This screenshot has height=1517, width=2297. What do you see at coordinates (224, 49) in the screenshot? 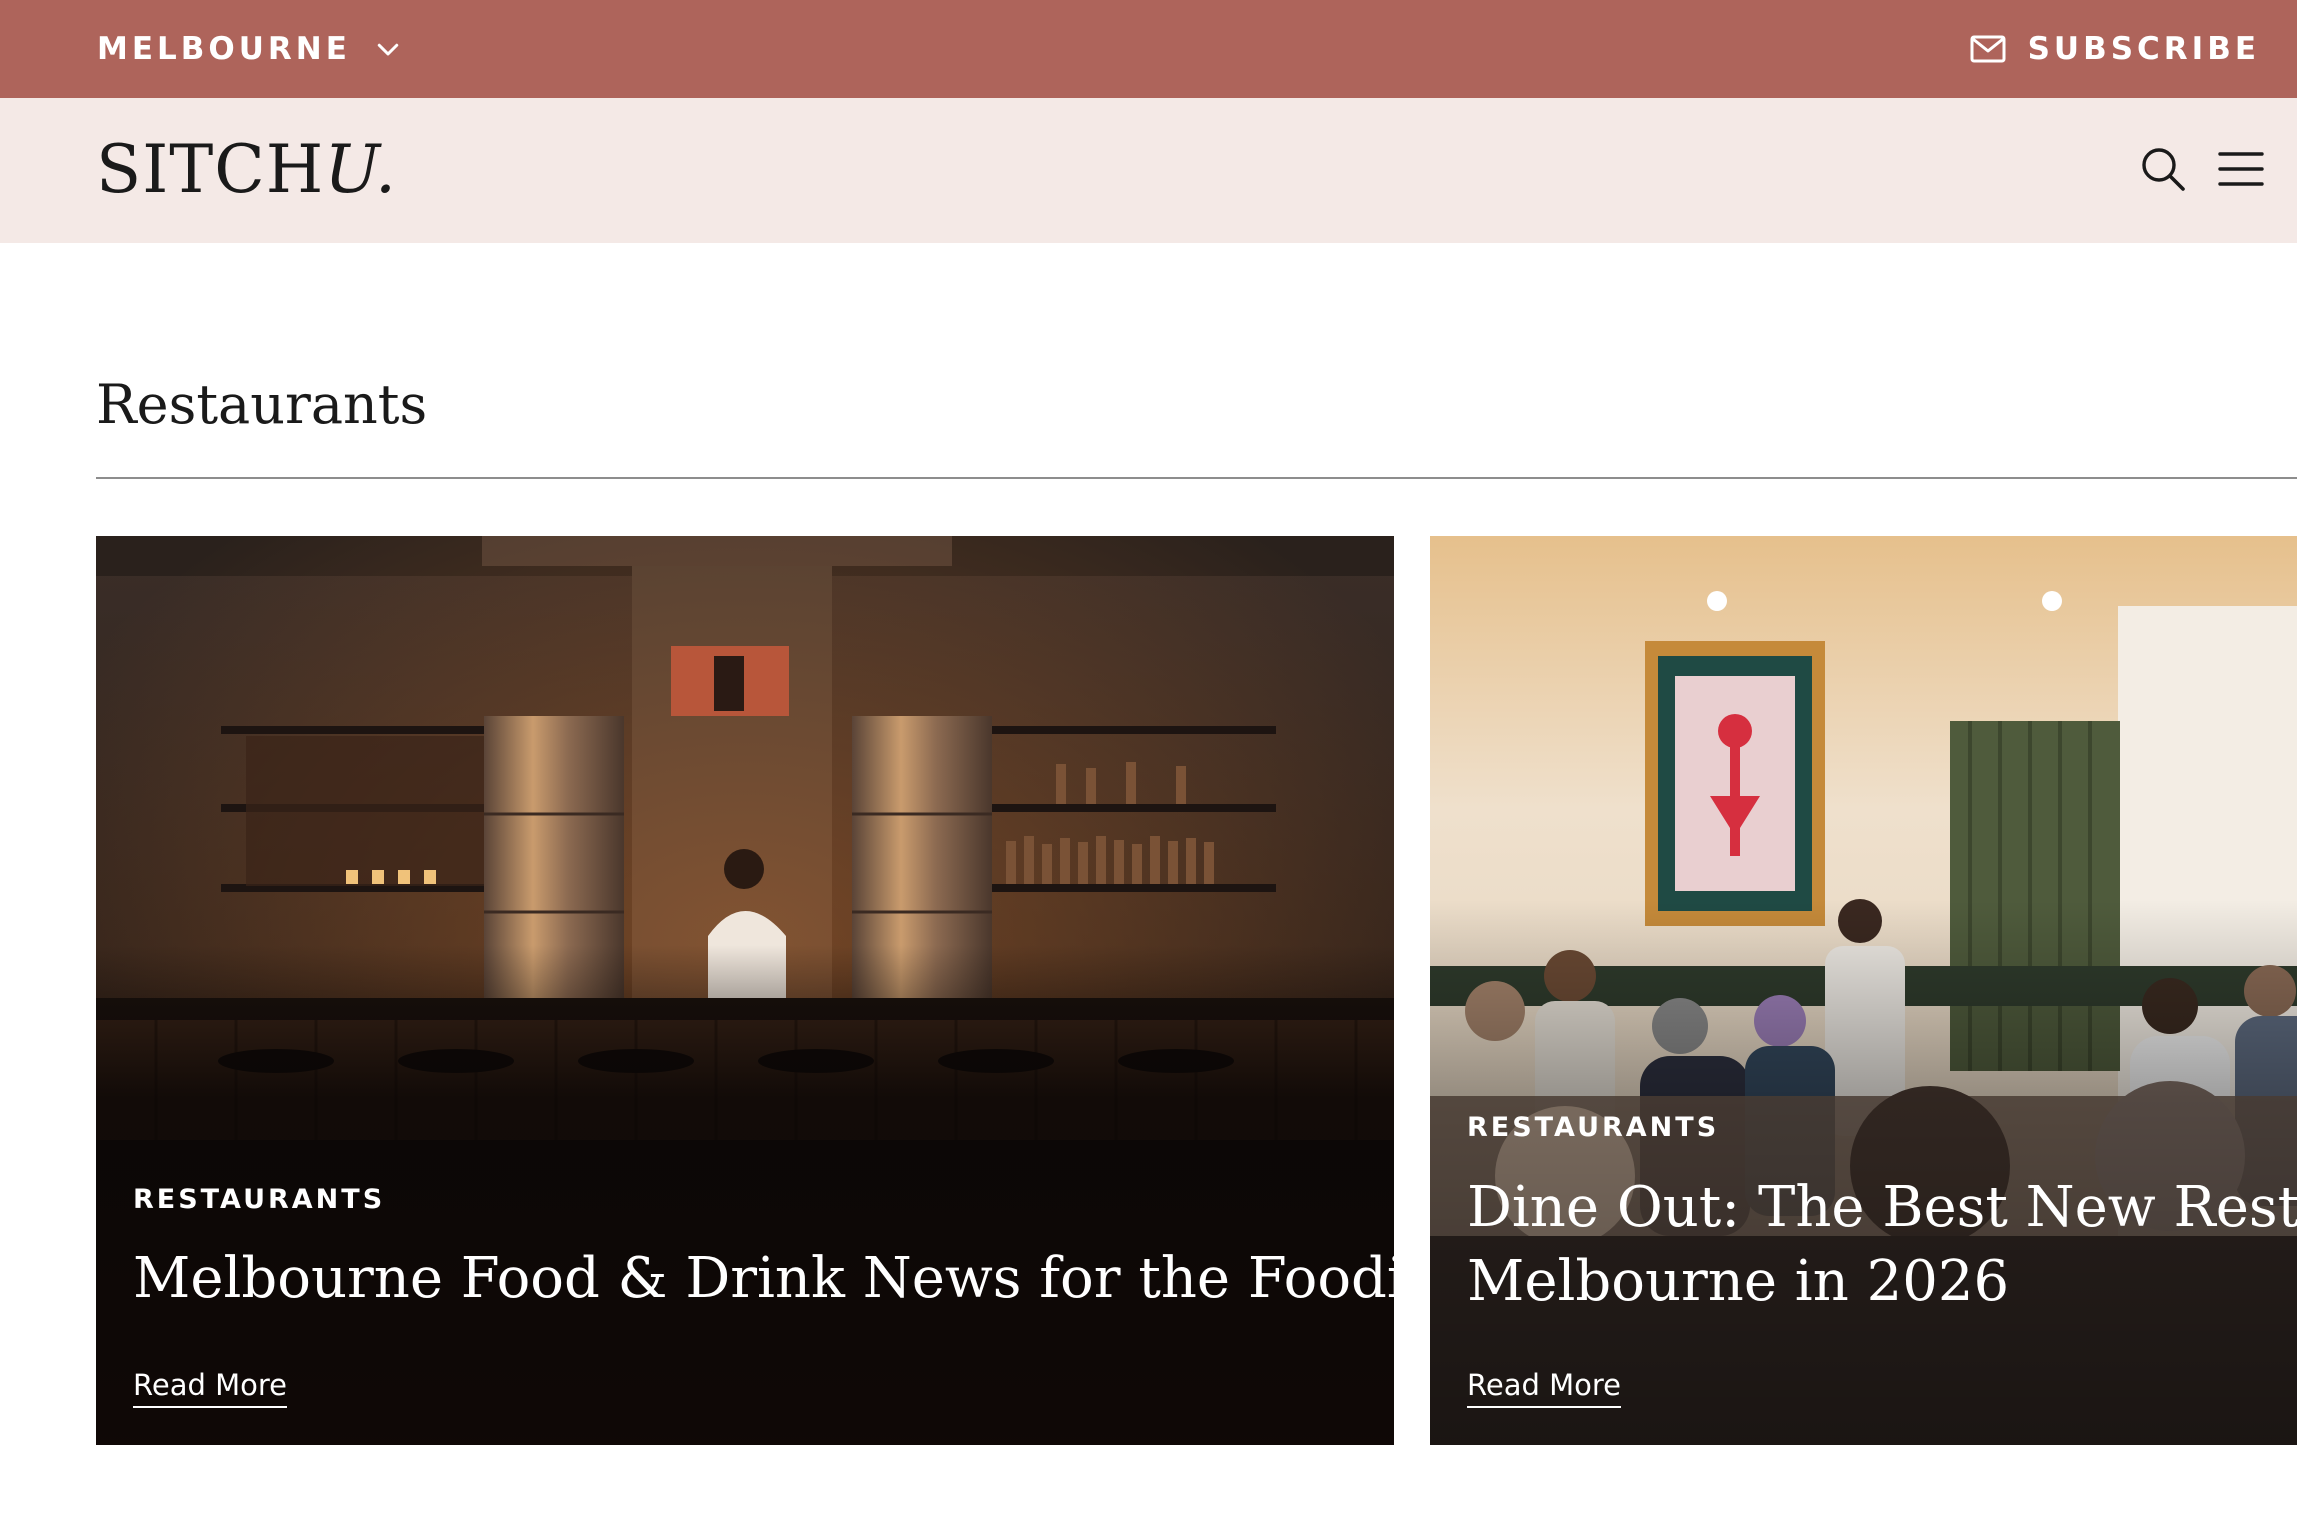
I see `city-label: MELBOURNE` at bounding box center [224, 49].